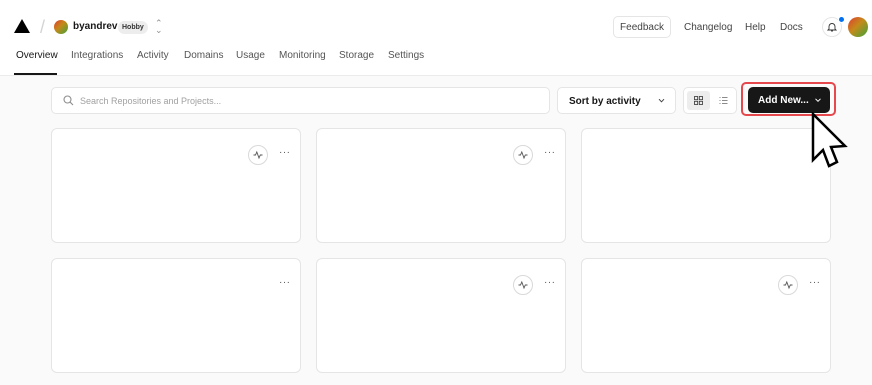  What do you see at coordinates (755, 27) in the screenshot?
I see `help-link: Help` at bounding box center [755, 27].